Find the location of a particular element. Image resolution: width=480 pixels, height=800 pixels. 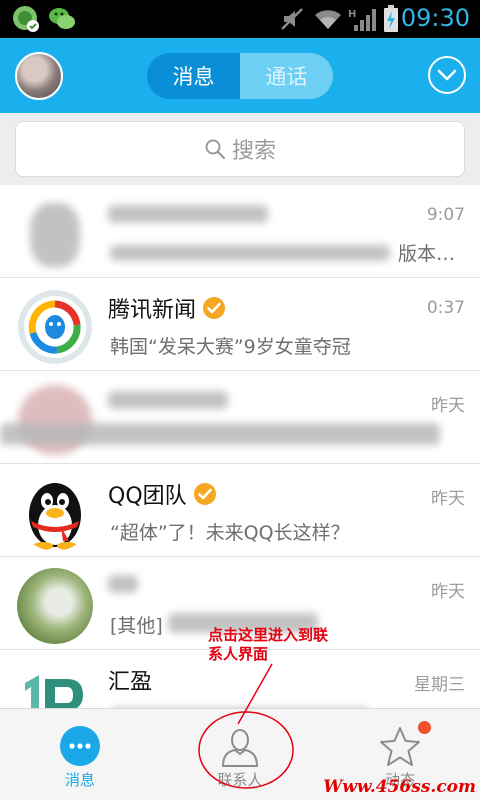

tab-label: 联系人 is located at coordinates (240, 780).